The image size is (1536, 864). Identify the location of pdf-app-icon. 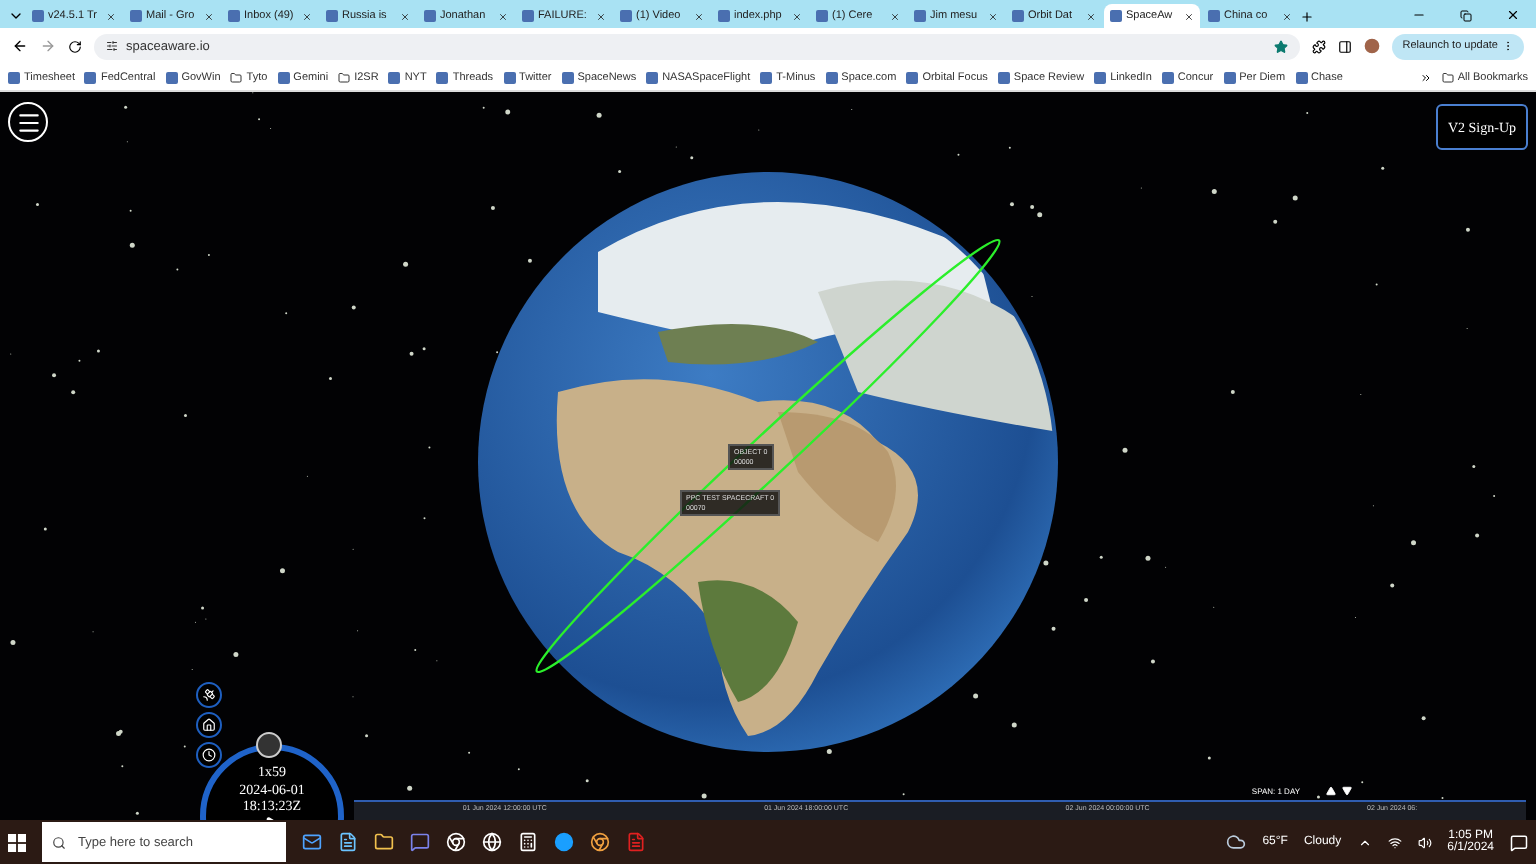
(636, 842).